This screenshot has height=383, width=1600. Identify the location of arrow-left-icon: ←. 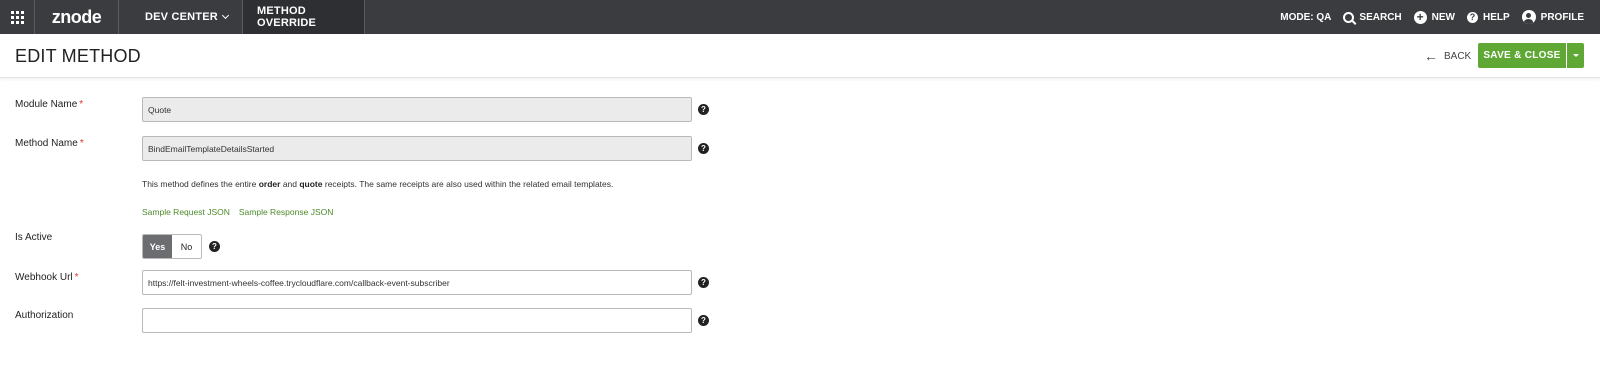
(1431, 56).